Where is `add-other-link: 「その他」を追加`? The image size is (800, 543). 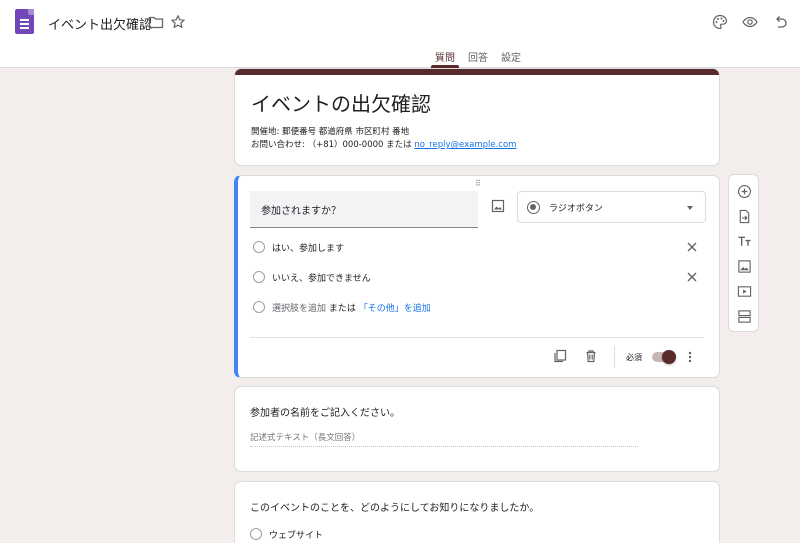
add-other-link: 「その他」を追加 is located at coordinates (395, 309).